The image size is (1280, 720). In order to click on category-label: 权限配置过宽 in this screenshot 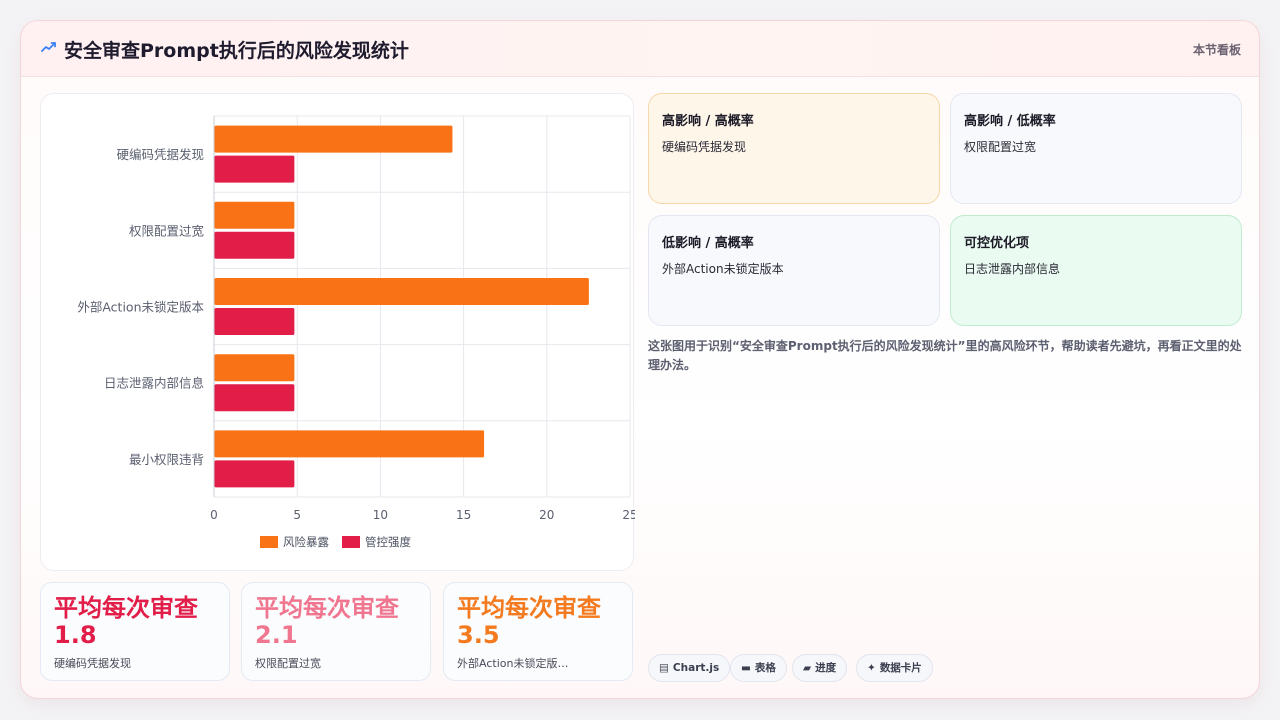, I will do `click(166, 230)`.